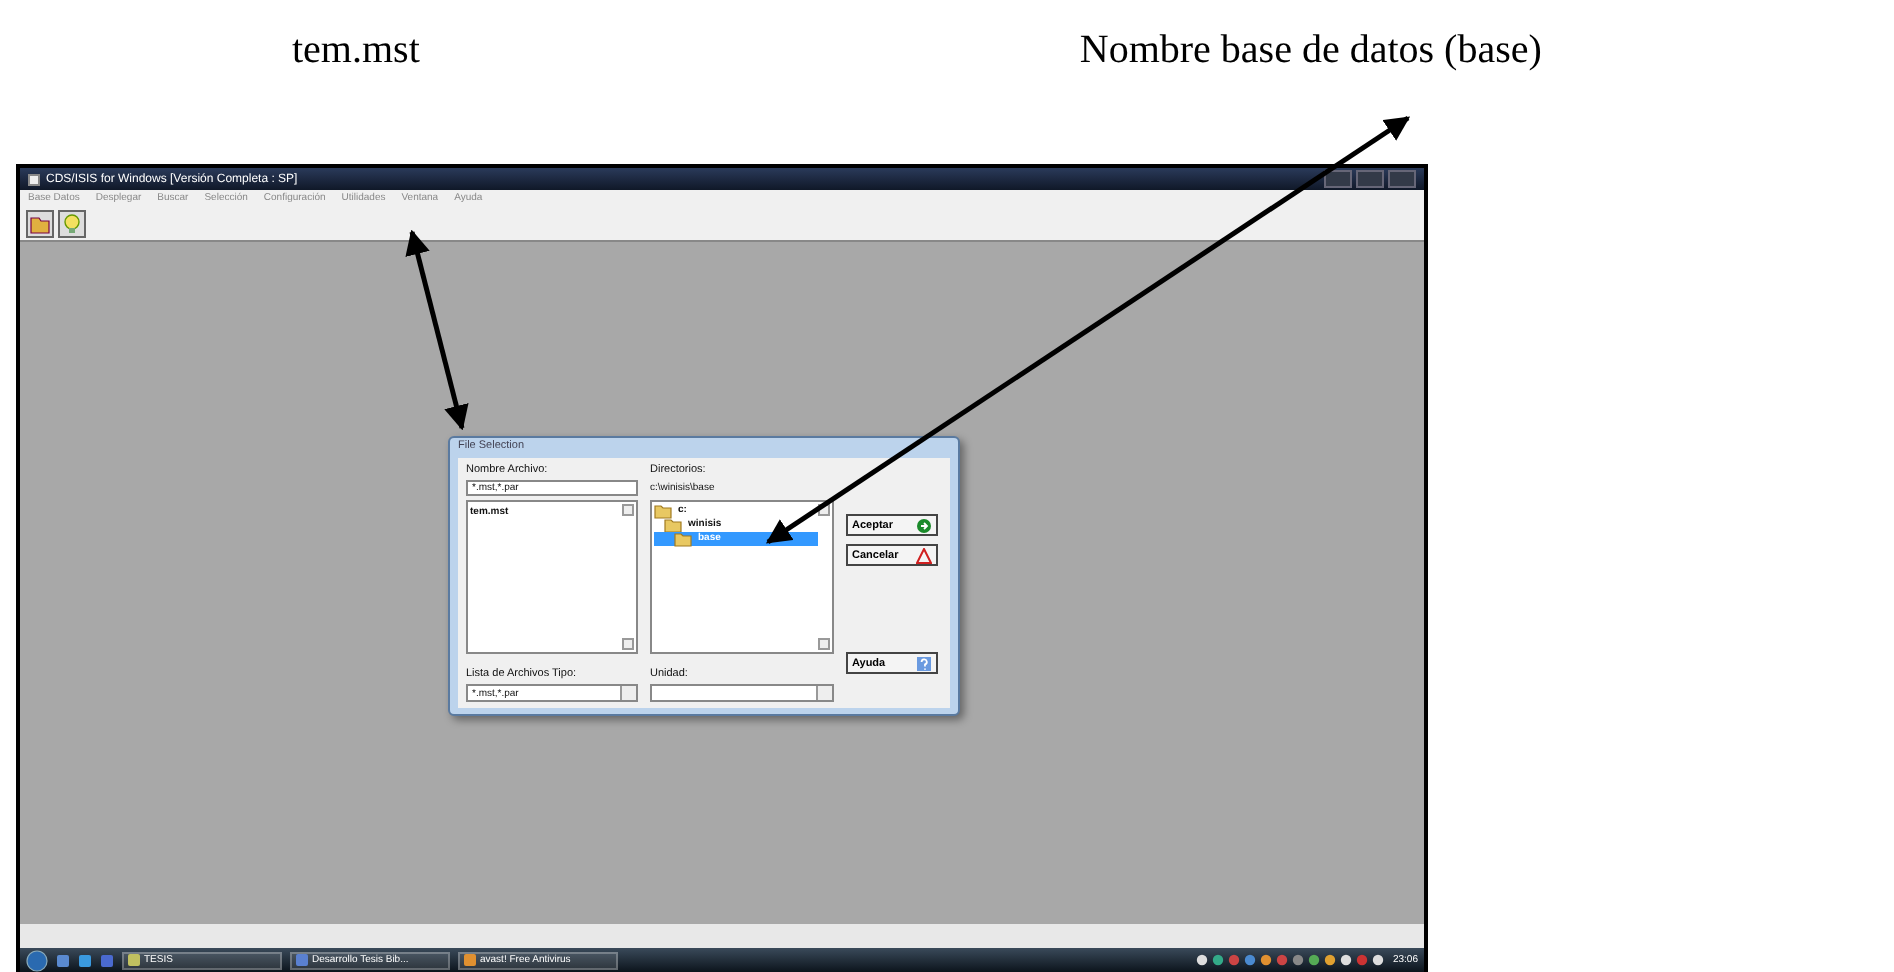 The height and width of the screenshot is (972, 1894). What do you see at coordinates (742, 692) in the screenshot?
I see `drive-dropdown` at bounding box center [742, 692].